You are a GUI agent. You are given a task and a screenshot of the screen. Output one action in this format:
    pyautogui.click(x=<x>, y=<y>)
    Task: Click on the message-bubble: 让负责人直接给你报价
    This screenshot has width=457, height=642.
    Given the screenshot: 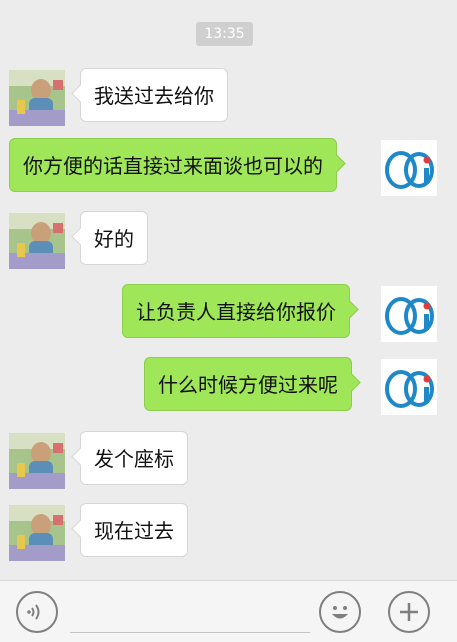 What is the action you would take?
    pyautogui.click(x=236, y=311)
    